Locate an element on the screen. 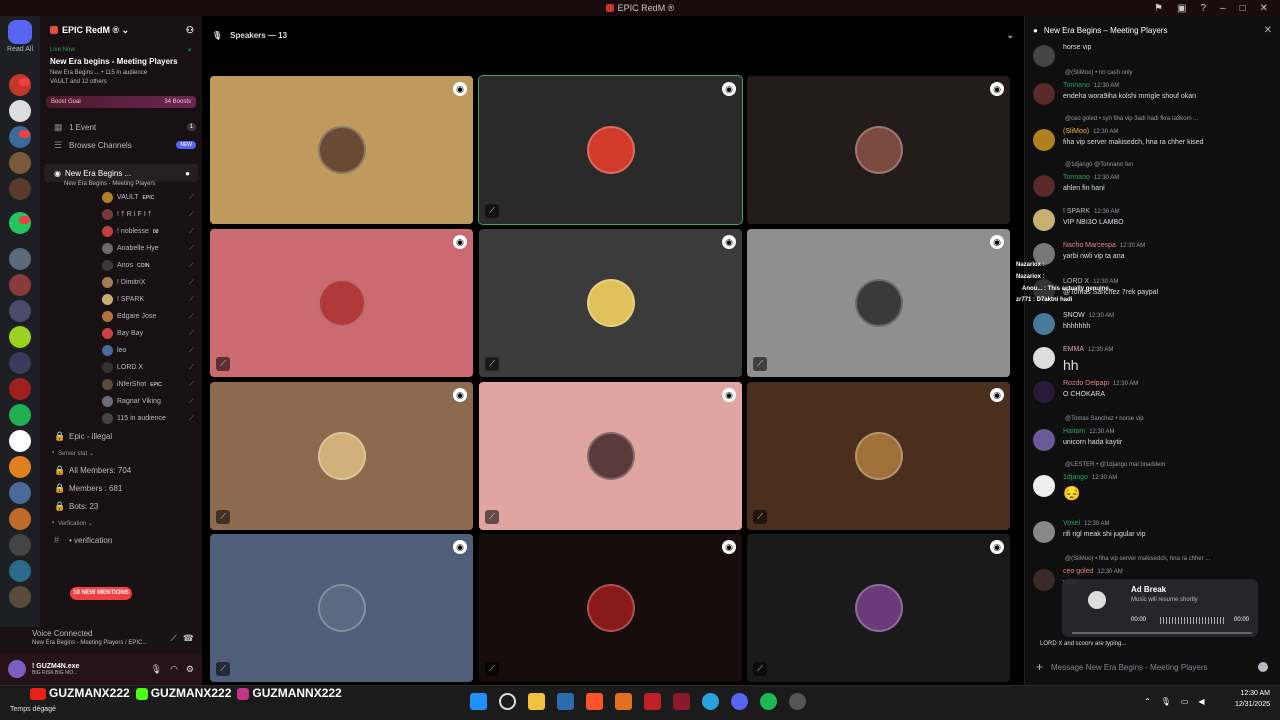 This screenshot has width=1280, height=720. reply-preview: @Tomas Sanchez • horse vip is located at coordinates (1104, 419).